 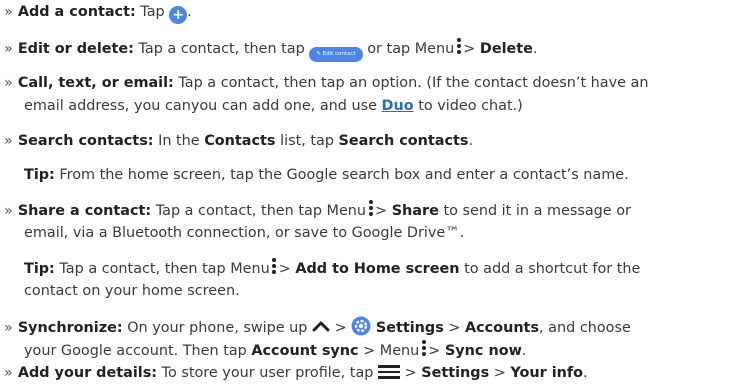 What do you see at coordinates (261, 211) in the screenshot?
I see `share-text: Tap a contact, then tap Menu` at bounding box center [261, 211].